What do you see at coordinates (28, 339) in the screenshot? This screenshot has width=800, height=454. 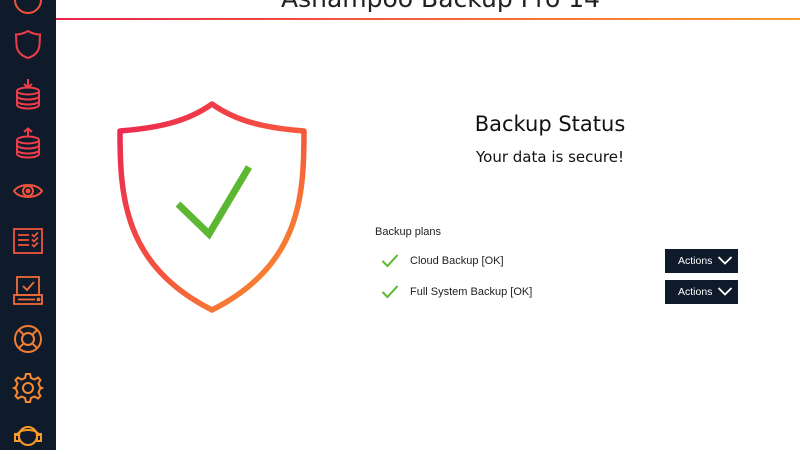 I see `lifebuoy-icon` at bounding box center [28, 339].